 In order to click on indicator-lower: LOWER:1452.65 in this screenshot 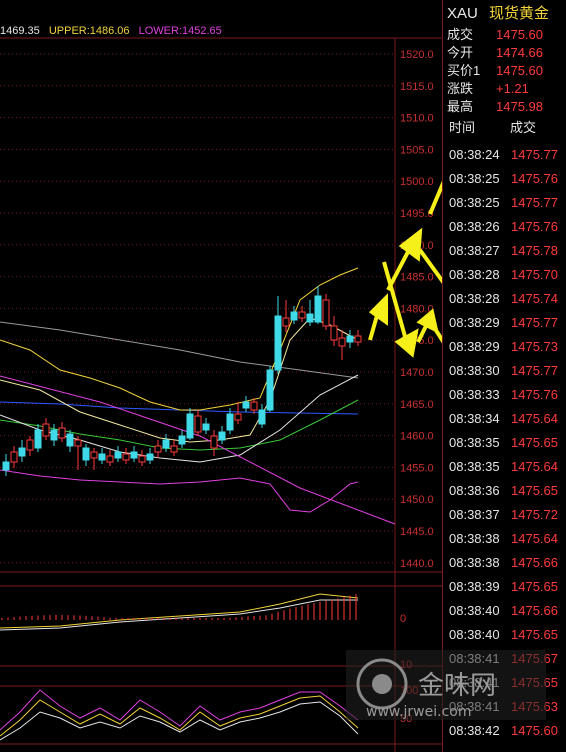, I will do `click(180, 31)`.